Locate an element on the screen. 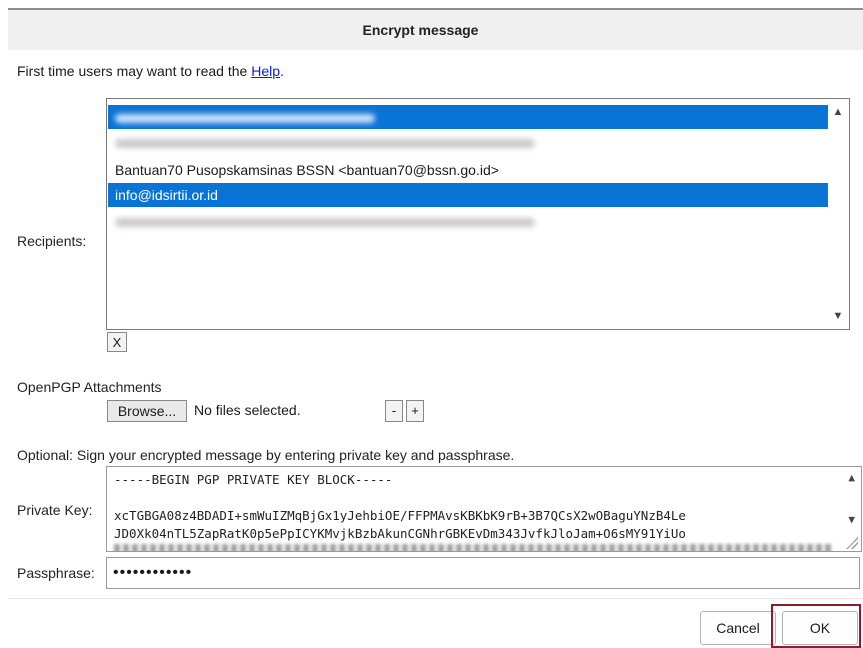 Image resolution: width=863 pixels, height=648 pixels. help-link: Help is located at coordinates (265, 71).